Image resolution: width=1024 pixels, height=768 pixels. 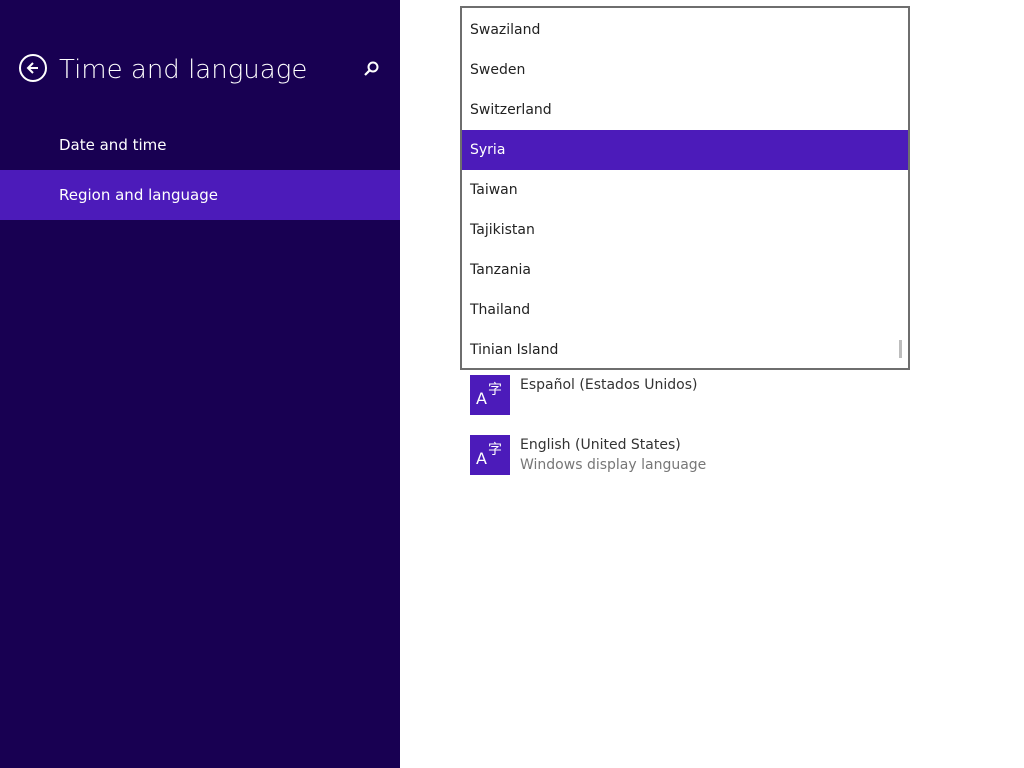 What do you see at coordinates (685, 270) in the screenshot?
I see `dropdown-option-tanzania: Tanzania` at bounding box center [685, 270].